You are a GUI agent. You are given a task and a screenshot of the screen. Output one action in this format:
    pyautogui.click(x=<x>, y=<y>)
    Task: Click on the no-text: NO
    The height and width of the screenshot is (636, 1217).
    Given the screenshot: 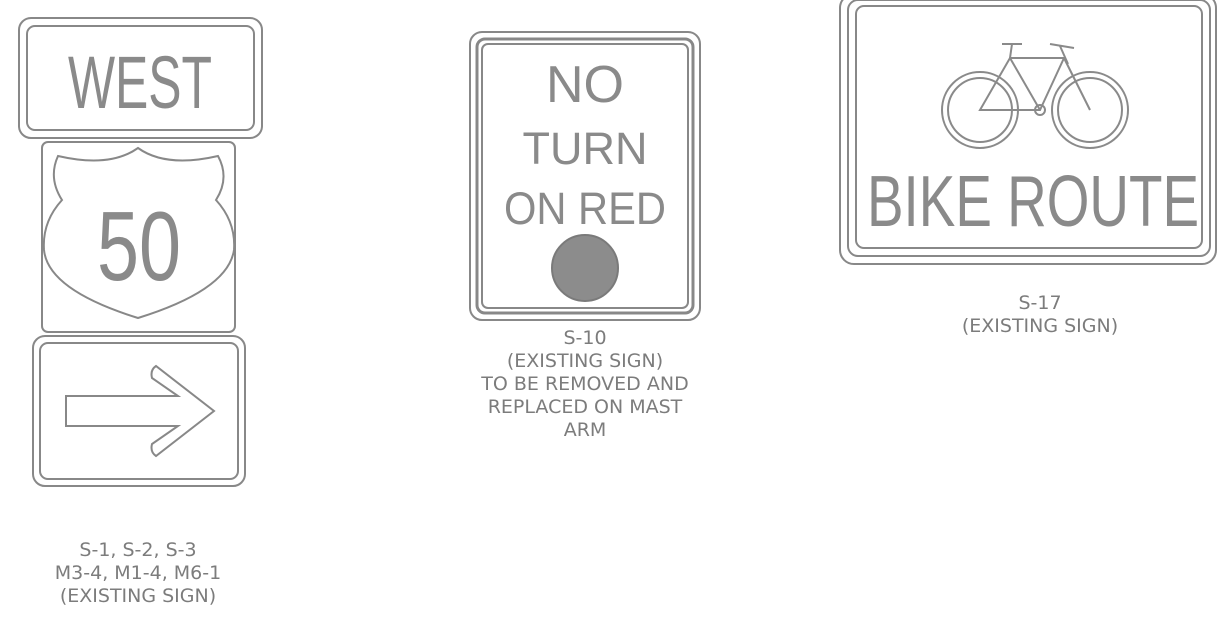 What is the action you would take?
    pyautogui.click(x=585, y=85)
    